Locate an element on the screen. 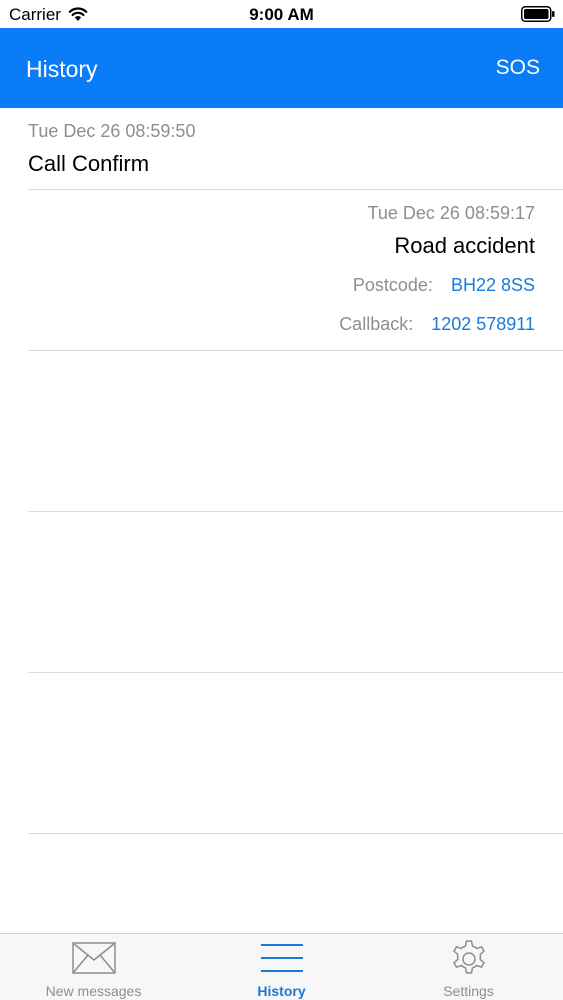  tab-history: History is located at coordinates (281, 967).